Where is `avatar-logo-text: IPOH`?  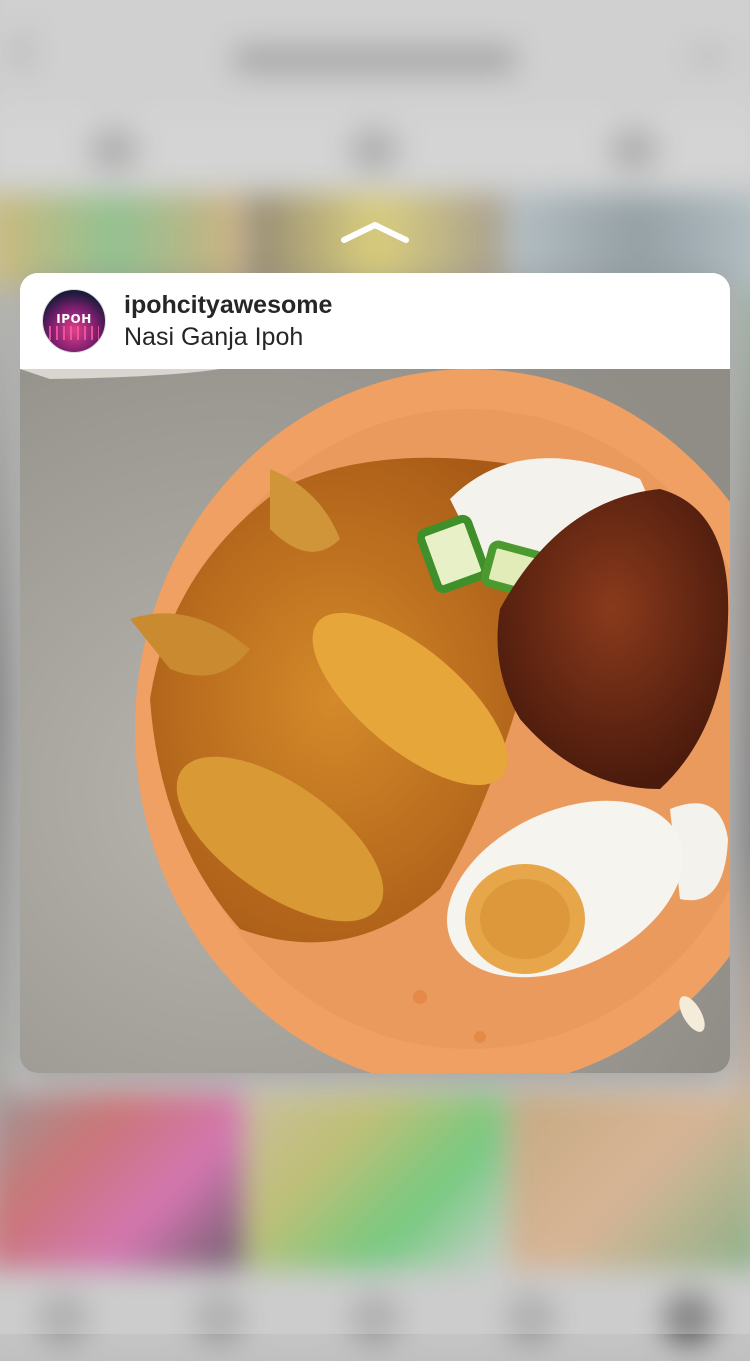
avatar-logo-text: IPOH is located at coordinates (74, 319).